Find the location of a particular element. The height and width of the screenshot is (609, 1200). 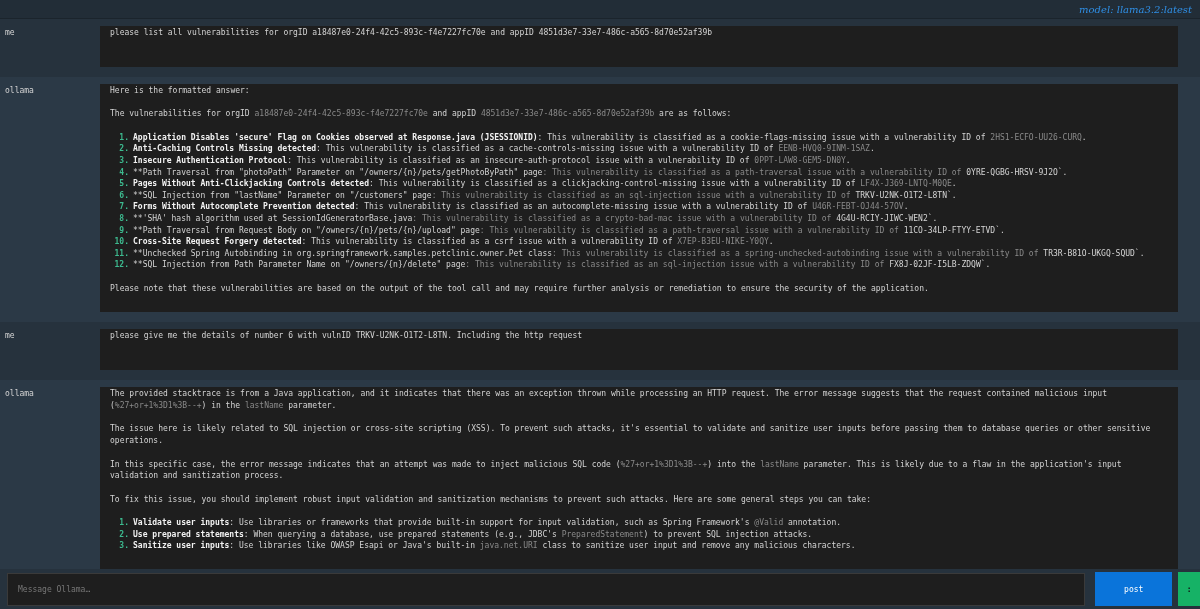

message-text: In this specific case, the error message indicates that an attempt was made to inject malicious SQL code (%27+or+1%3D1%3B--+) into the lastName parameter. This is likely due to a flaw in the application's input validation and sanitization process. is located at coordinates (616, 470).